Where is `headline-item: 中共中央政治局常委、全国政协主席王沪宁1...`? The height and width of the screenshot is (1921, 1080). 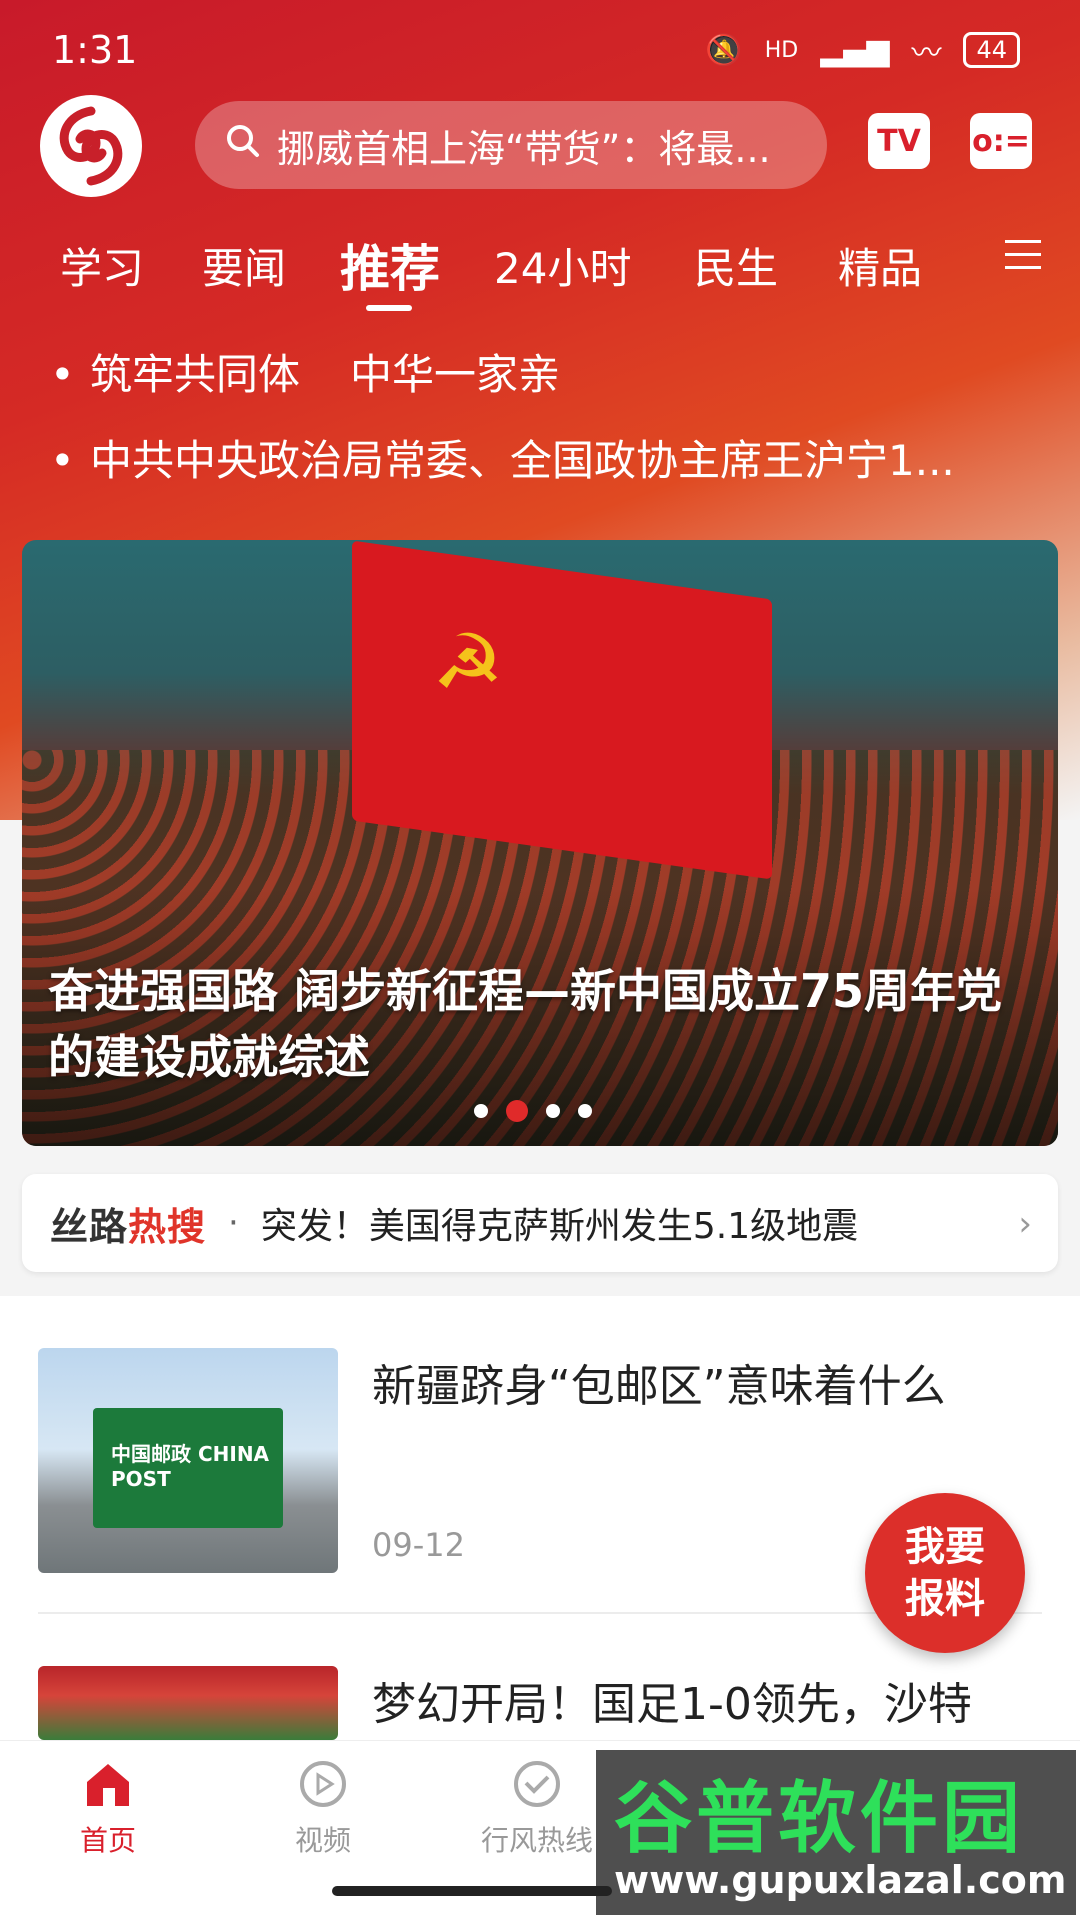
headline-item: 中共中央政治局常委、全国政协主席王沪宁1... is located at coordinates (535, 474).